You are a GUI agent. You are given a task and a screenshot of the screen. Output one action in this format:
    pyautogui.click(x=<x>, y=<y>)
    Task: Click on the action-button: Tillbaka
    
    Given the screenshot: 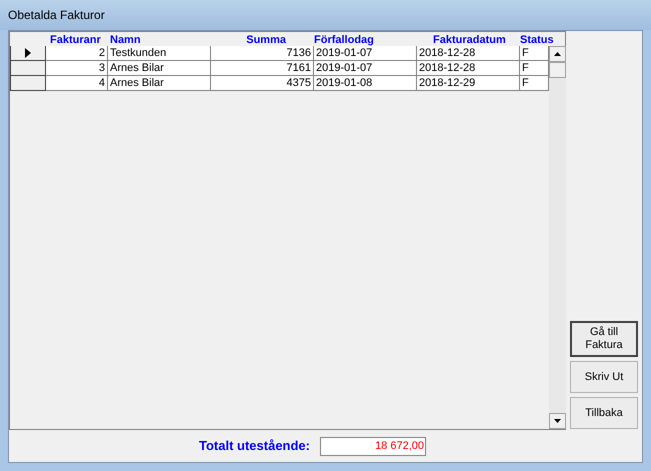 What is the action you would take?
    pyautogui.click(x=604, y=413)
    